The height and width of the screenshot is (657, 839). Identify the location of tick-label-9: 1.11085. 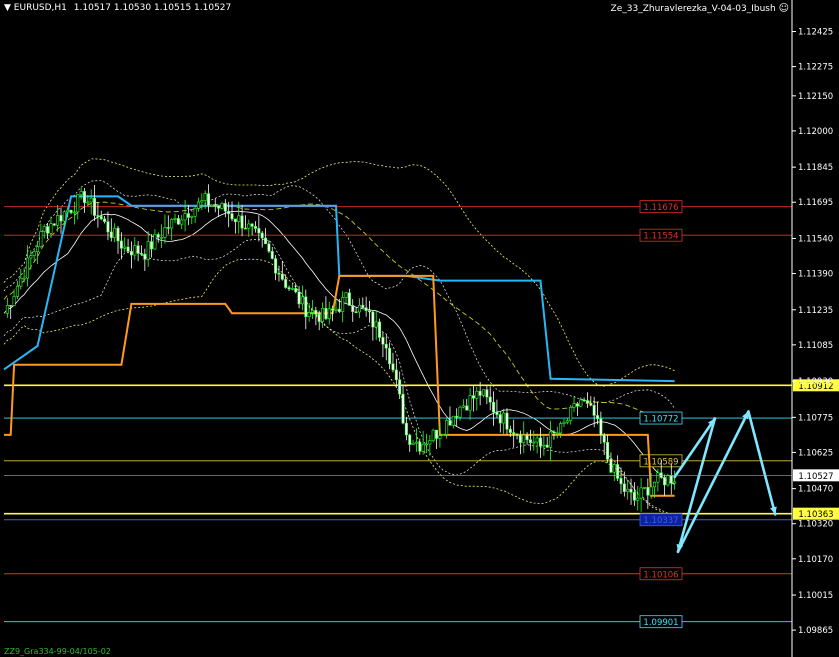
(815, 346).